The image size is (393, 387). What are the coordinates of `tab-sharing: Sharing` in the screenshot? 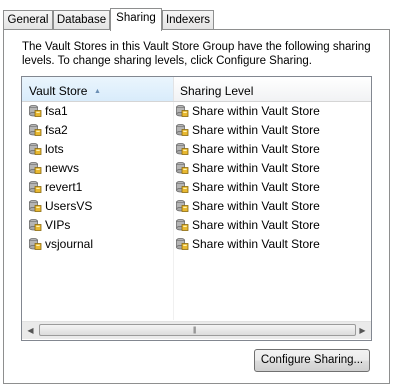 It's located at (136, 19).